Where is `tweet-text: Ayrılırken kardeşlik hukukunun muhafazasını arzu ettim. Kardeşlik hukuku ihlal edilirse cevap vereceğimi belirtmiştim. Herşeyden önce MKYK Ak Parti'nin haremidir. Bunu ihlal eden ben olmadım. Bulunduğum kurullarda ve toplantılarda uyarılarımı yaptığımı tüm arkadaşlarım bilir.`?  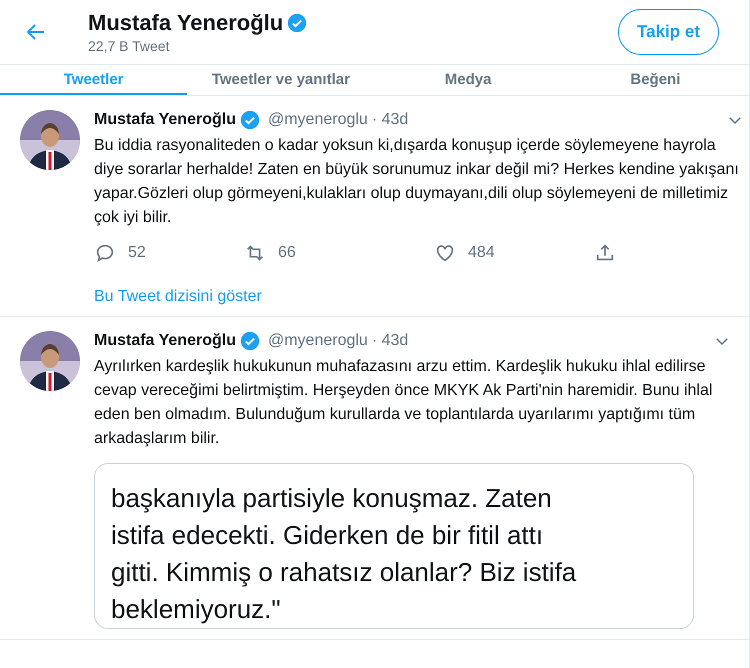
tweet-text: Ayrılırken kardeşlik hukukunun muhafazasını arzu ettim. Kardeşlik hukuku ihlal edilirse cevap vereceğimi belirtmiştim. Herşeyden önce MKYK Ak Parti'nin haremidir. Bunu ihlal eden ben olmadım. Bulunduğum kurullarda ve toplantılarda uyarılarımı yaptığımı tüm arkadaşlarım bilir. is located at coordinates (404, 403).